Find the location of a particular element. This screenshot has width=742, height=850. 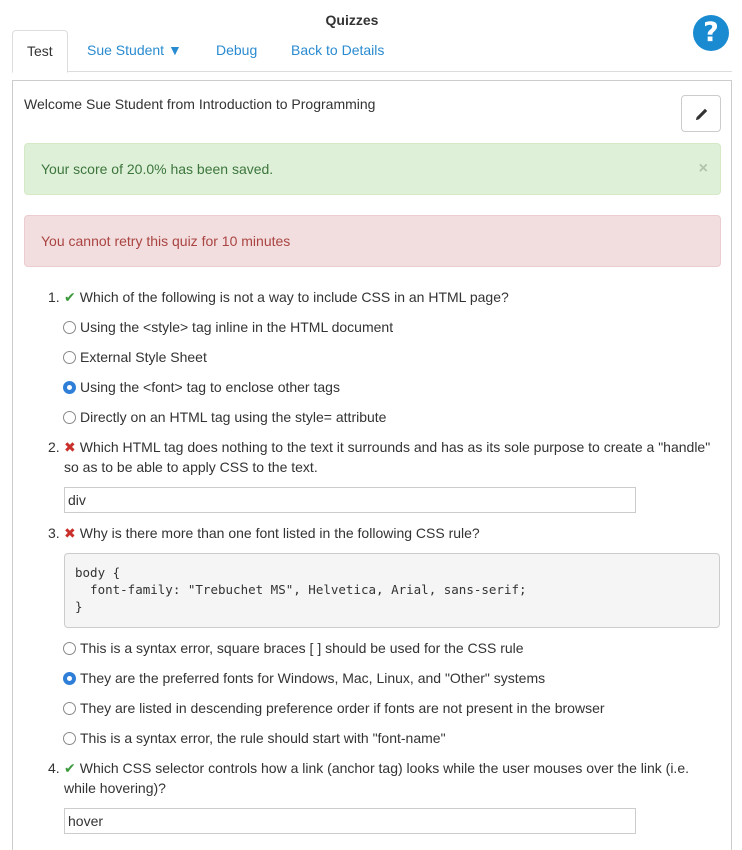

pencil-icon is located at coordinates (702, 114).